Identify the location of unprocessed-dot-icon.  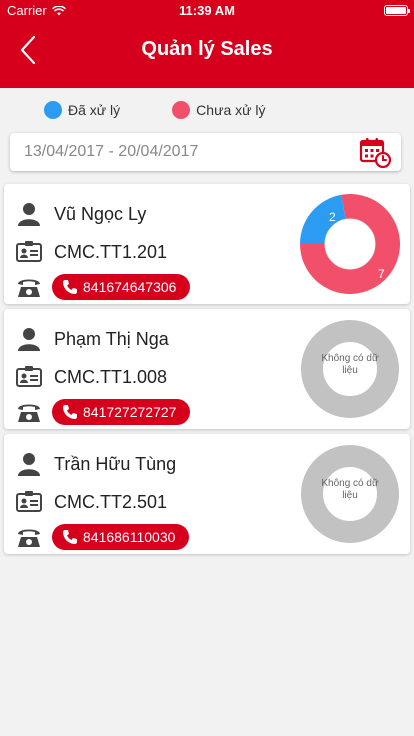
(181, 110).